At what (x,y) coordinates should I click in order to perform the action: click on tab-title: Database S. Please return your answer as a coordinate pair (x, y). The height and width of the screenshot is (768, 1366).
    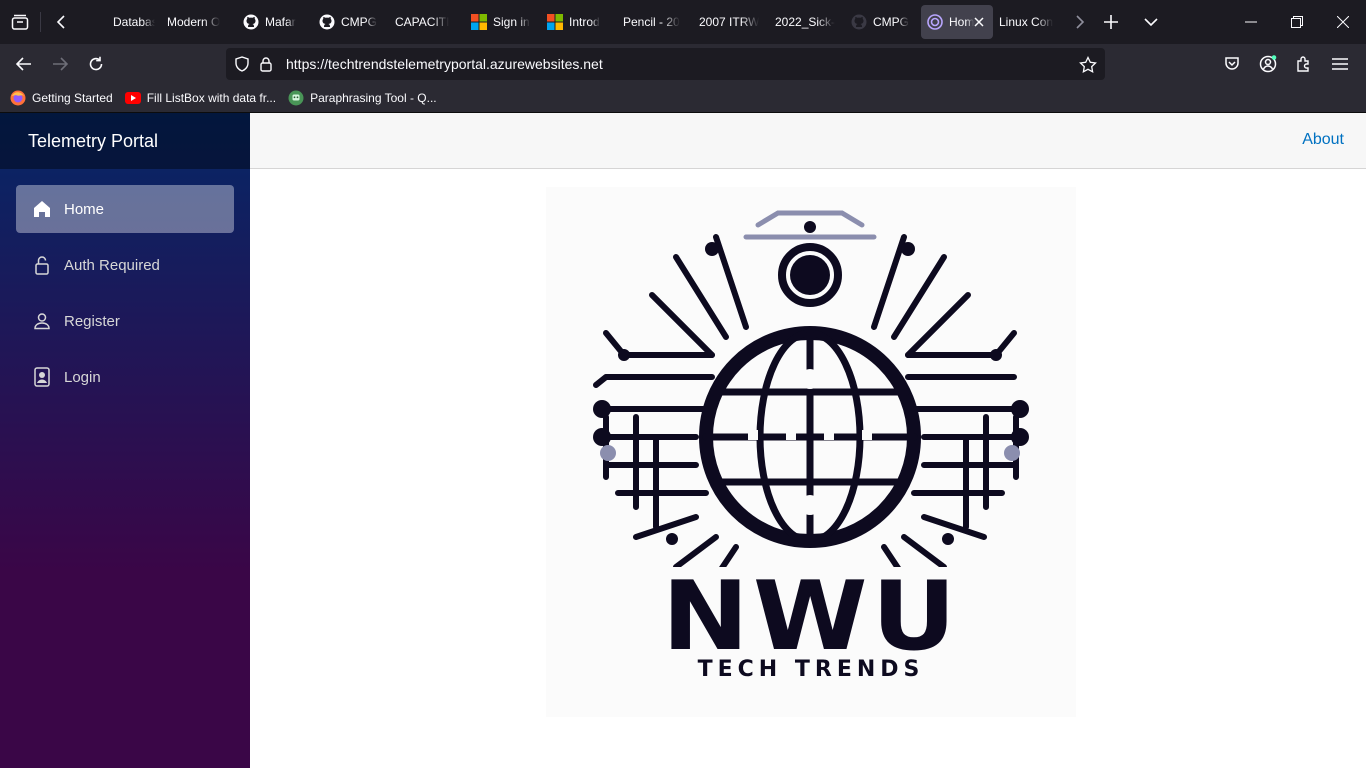
    Looking at the image, I should click on (134, 22).